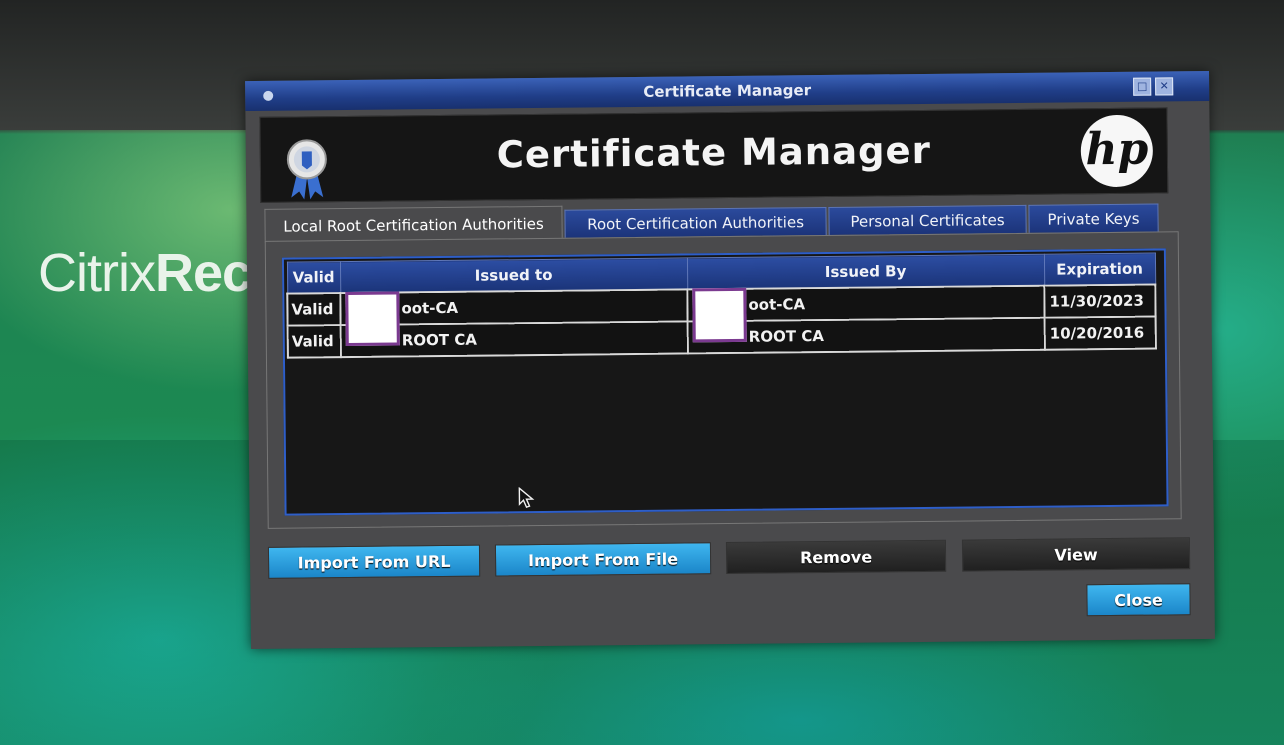 The image size is (1284, 745). What do you see at coordinates (1138, 600) in the screenshot?
I see `close-button: Close` at bounding box center [1138, 600].